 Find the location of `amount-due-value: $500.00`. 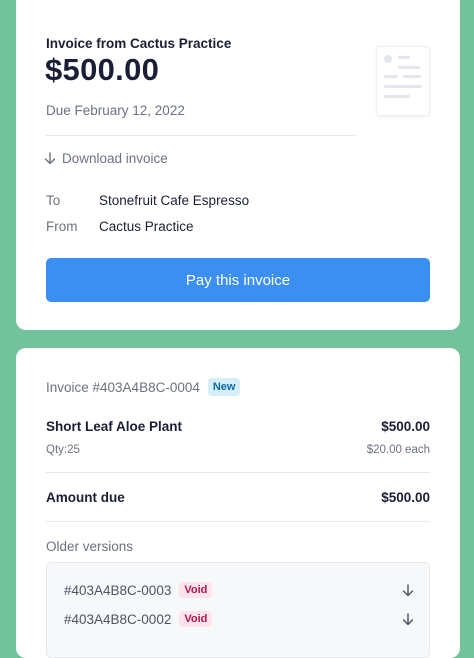

amount-due-value: $500.00 is located at coordinates (405, 497).